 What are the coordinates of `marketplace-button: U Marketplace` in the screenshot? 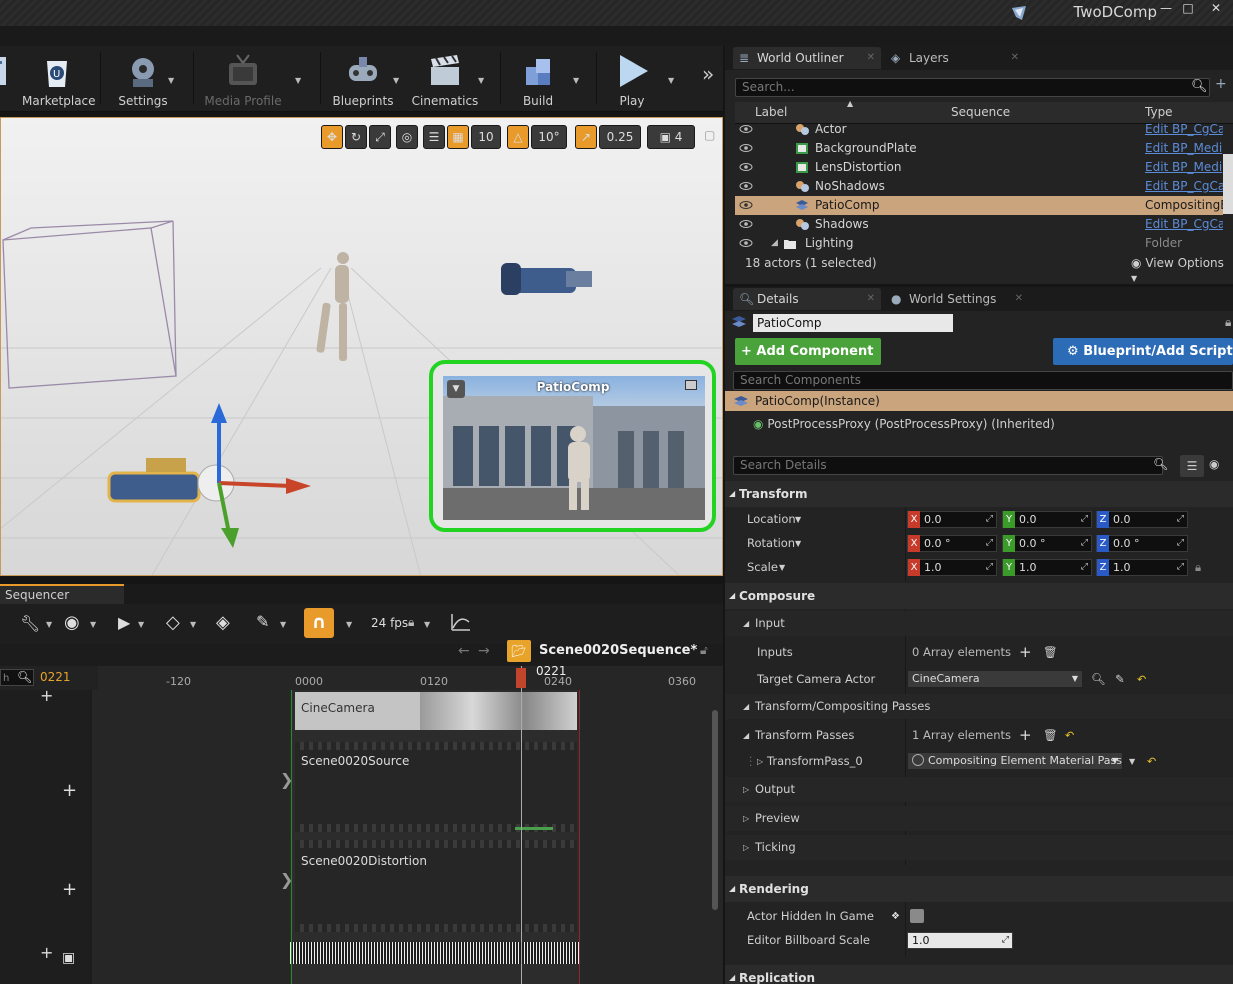 It's located at (59, 80).